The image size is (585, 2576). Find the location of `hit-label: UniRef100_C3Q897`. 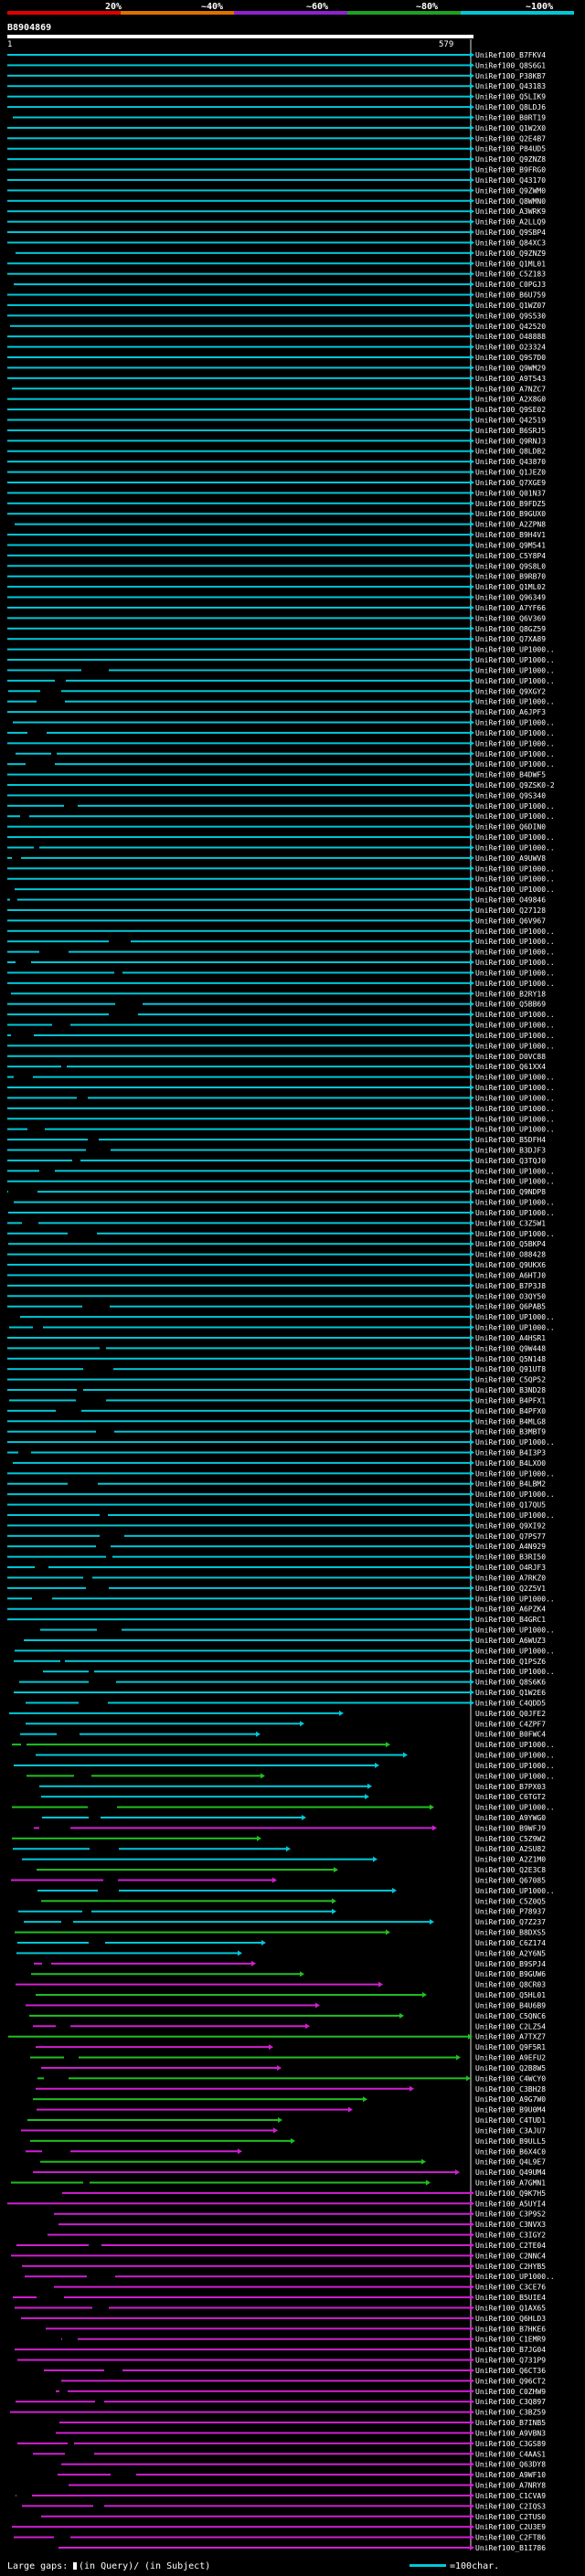

hit-label: UniRef100_C3Q897 is located at coordinates (511, 2402).